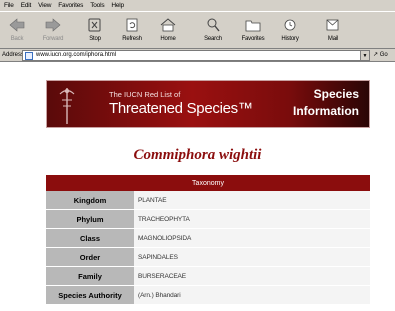 This screenshot has height=311, width=395. I want to click on taxonomy-value: MAGNOLIOPSIDA, so click(252, 238).